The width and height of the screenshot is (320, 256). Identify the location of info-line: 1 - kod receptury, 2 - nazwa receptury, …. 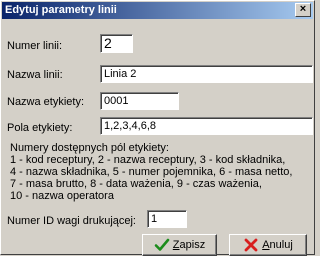
(148, 160).